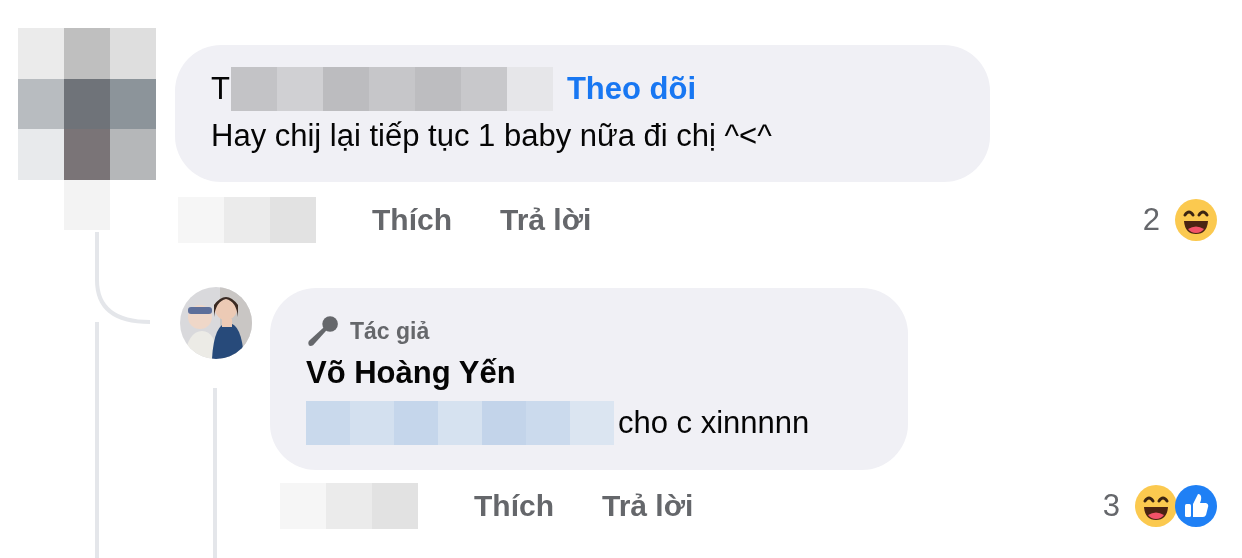 This screenshot has height=558, width=1242. What do you see at coordinates (1151, 220) in the screenshot?
I see `reaction-count: 2` at bounding box center [1151, 220].